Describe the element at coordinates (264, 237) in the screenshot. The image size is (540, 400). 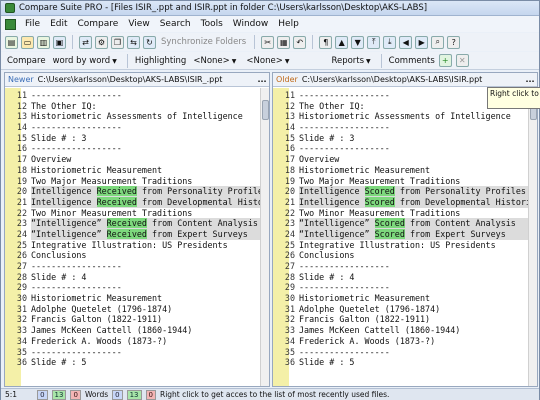
I see `newer-scrollbar` at that location.